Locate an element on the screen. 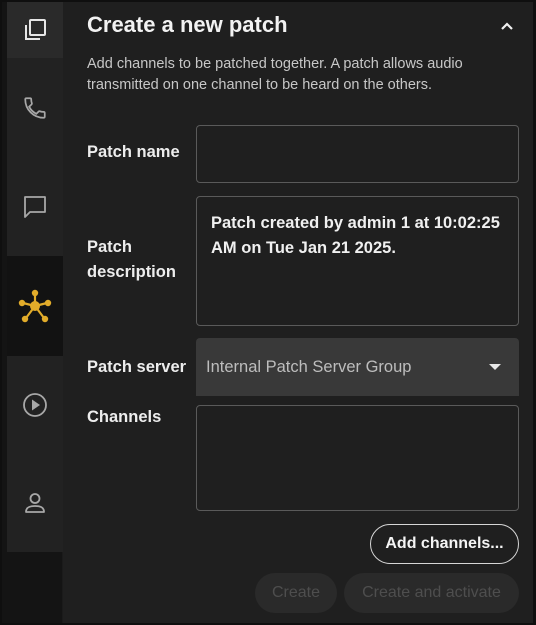 The height and width of the screenshot is (625, 536). patch-name-input is located at coordinates (357, 154).